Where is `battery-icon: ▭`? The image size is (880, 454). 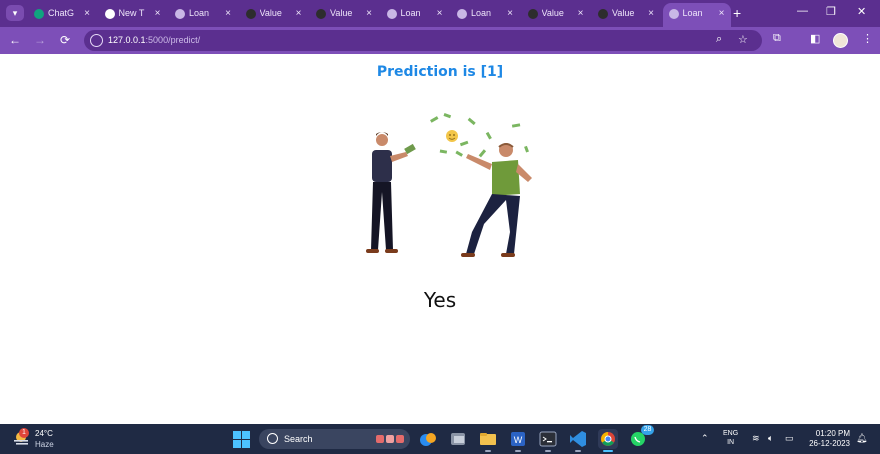
battery-icon: ▭ is located at coordinates (789, 438).